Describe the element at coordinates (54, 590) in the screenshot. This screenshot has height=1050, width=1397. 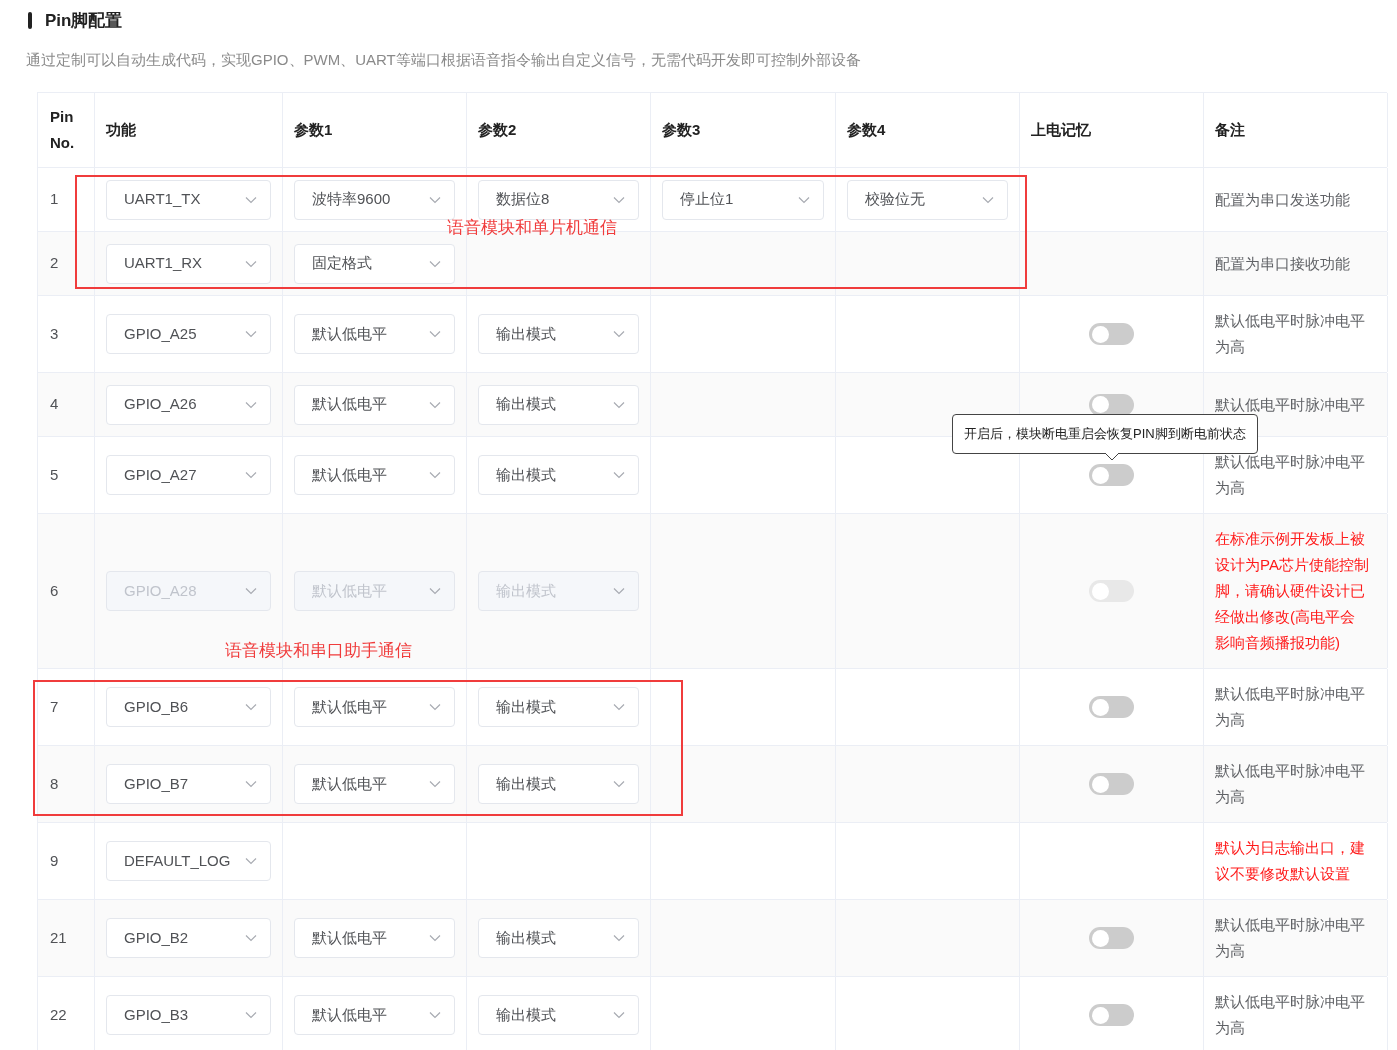
I see `pin-number: 6` at that location.